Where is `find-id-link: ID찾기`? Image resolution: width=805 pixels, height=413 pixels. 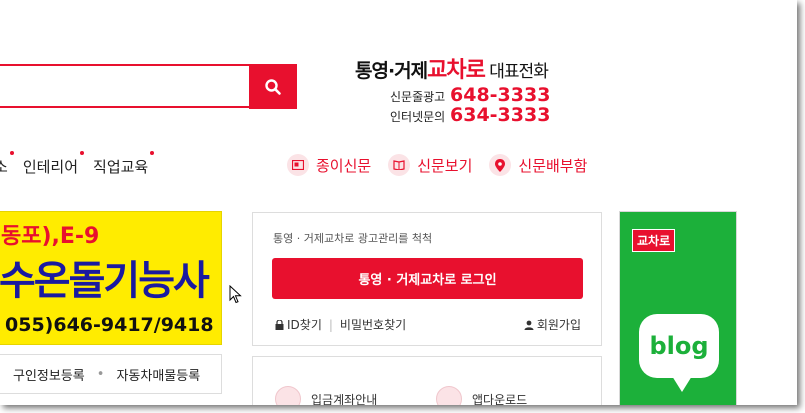 find-id-link: ID찾기 is located at coordinates (304, 324).